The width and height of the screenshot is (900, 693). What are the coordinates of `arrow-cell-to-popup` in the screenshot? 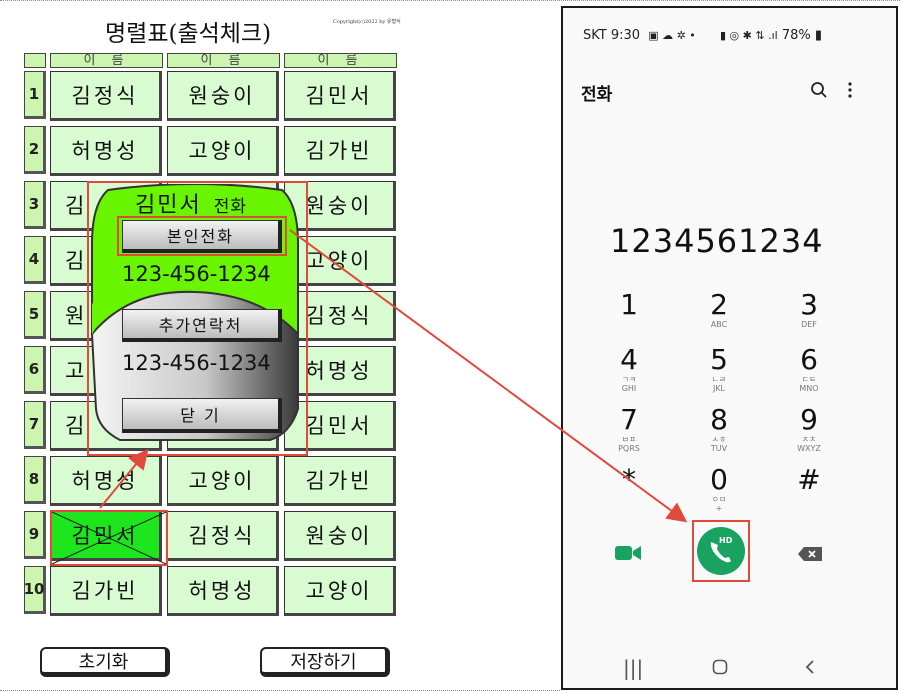 It's located at (124, 478).